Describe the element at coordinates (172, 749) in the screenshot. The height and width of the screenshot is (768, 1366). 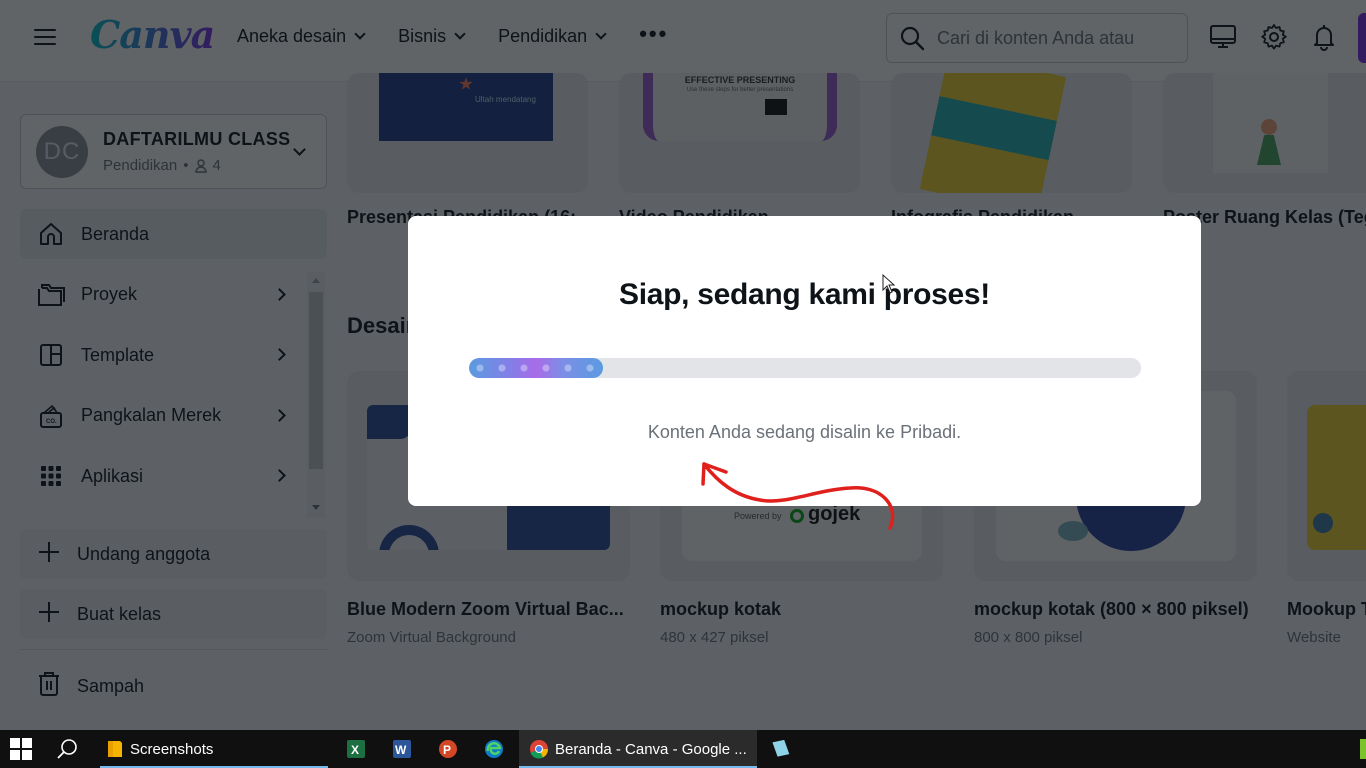
I see `taskbar-label: Screenshots` at that location.